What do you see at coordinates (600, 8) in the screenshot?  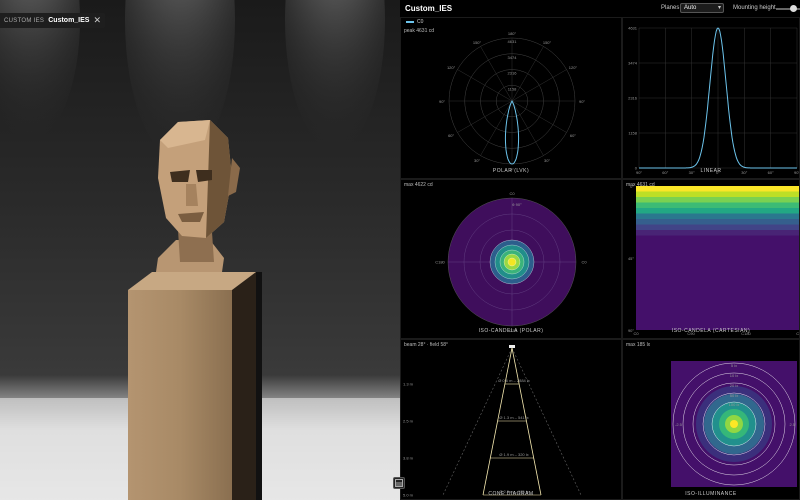 I see `panel-header: Custom_IES Planes Auto ▾ Mounting height` at bounding box center [600, 8].